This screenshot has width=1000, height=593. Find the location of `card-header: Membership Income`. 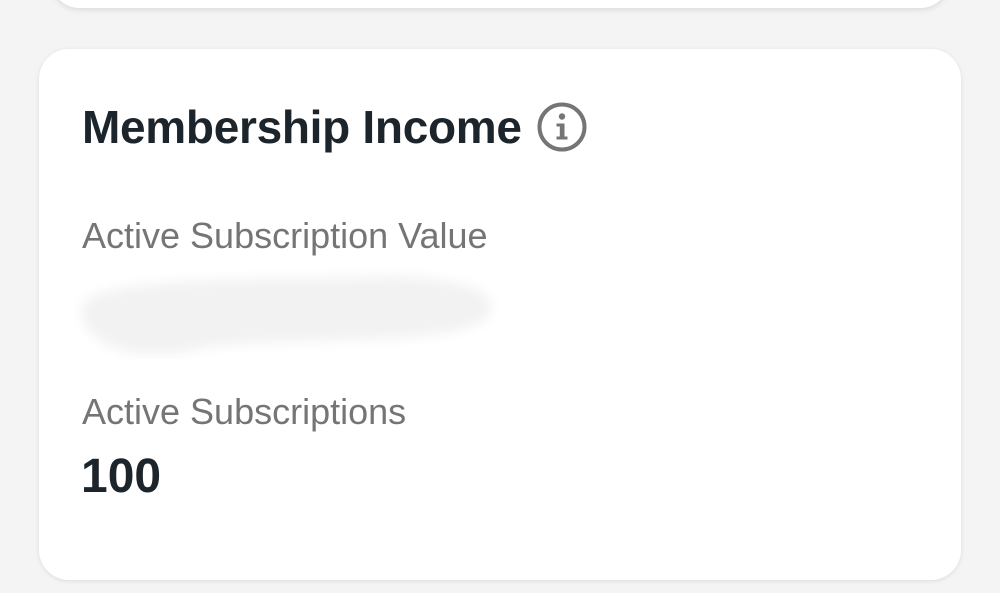

card-header: Membership Income is located at coordinates (335, 127).